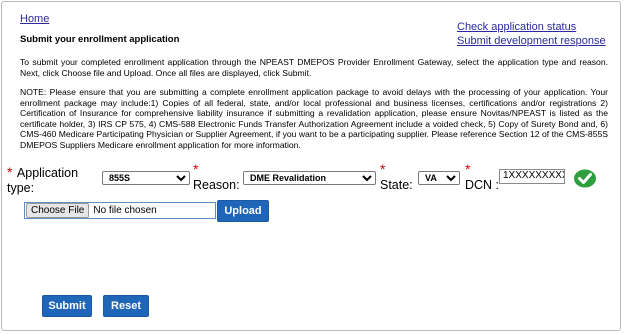 Image resolution: width=624 pixels, height=334 pixels. I want to click on state-label: * State:, so click(396, 176).